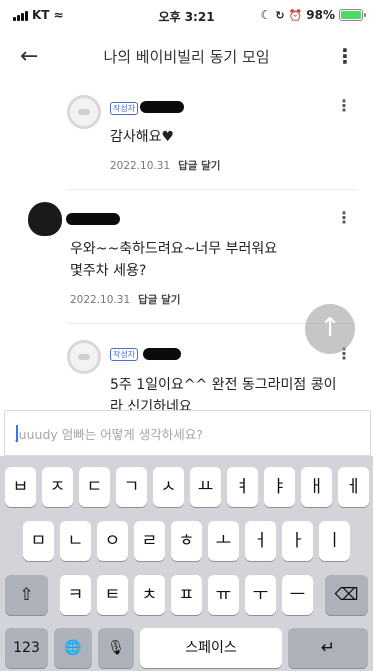 Image resolution: width=373 pixels, height=671 pixels. I want to click on key: ㅓ, so click(260, 541).